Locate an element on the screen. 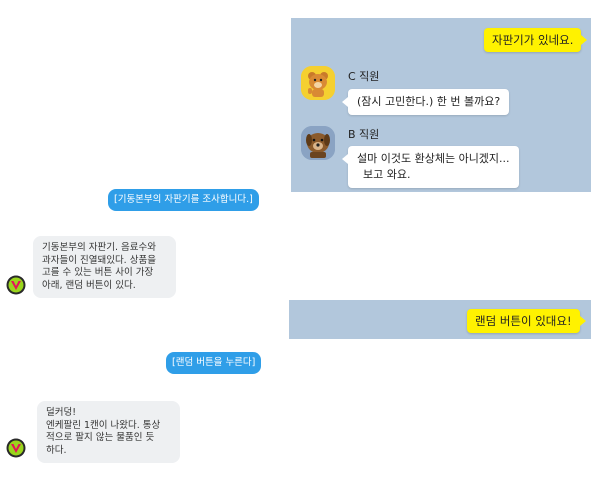 The width and height of the screenshot is (600, 486). sender-name-c: C 직원 is located at coordinates (364, 76).